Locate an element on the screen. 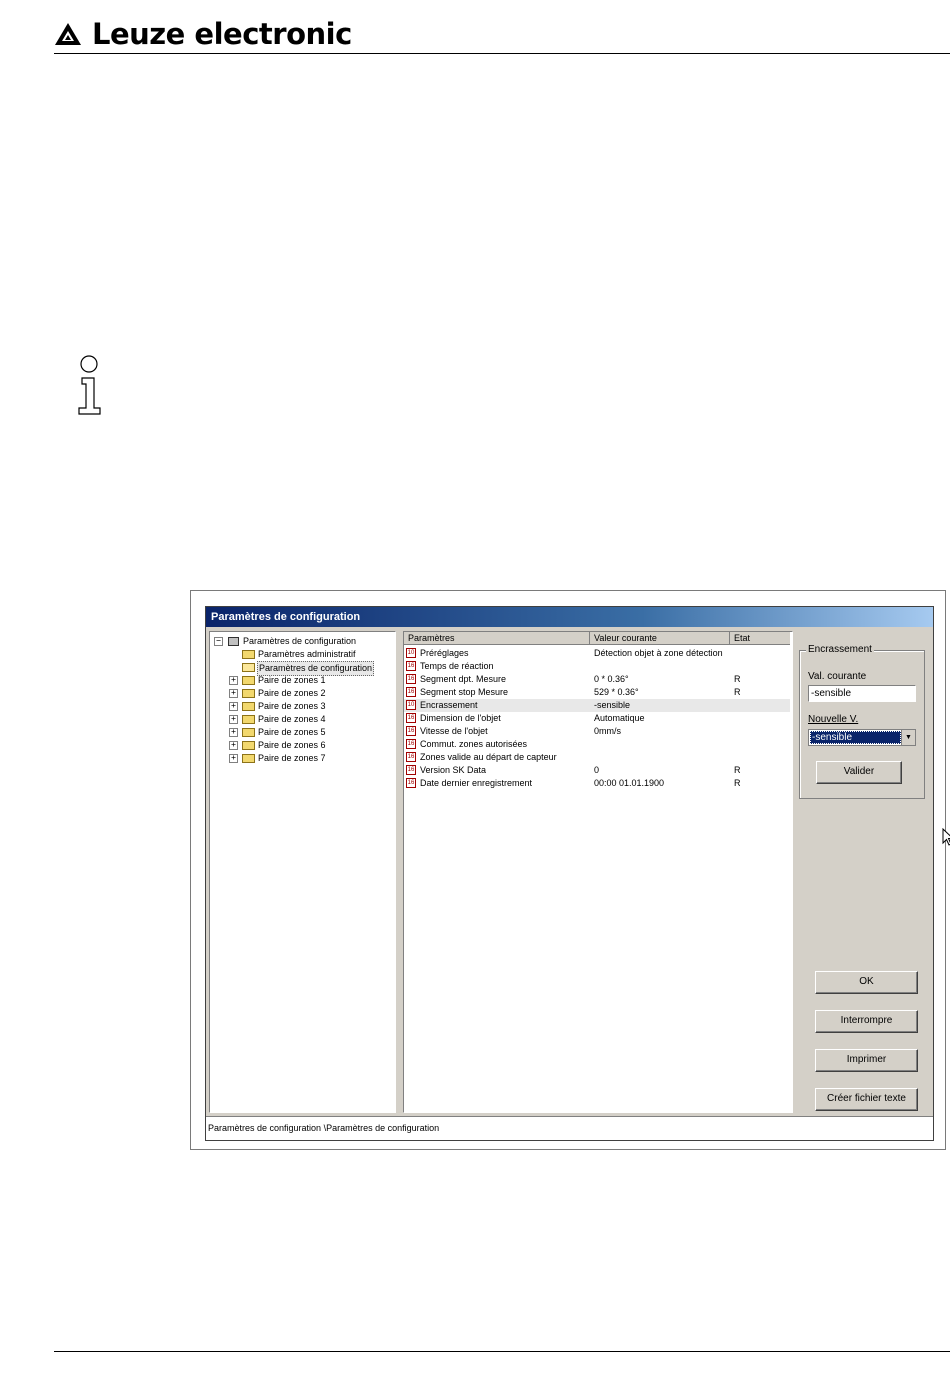  tree-item-zone-3: + Paire de zones 3 is located at coordinates (300, 706).